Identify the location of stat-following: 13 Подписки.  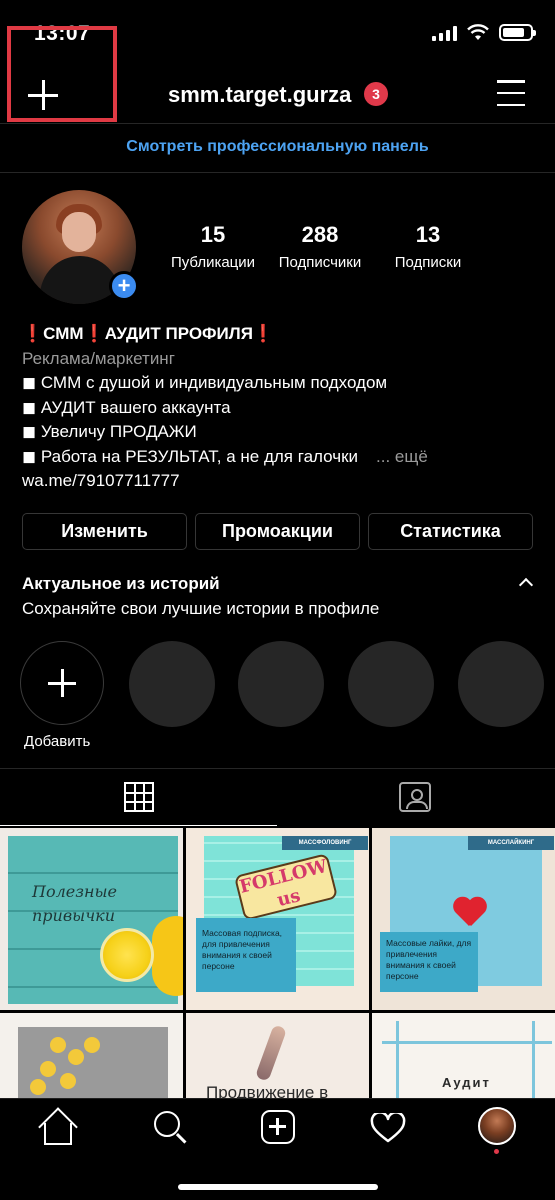
(428, 246).